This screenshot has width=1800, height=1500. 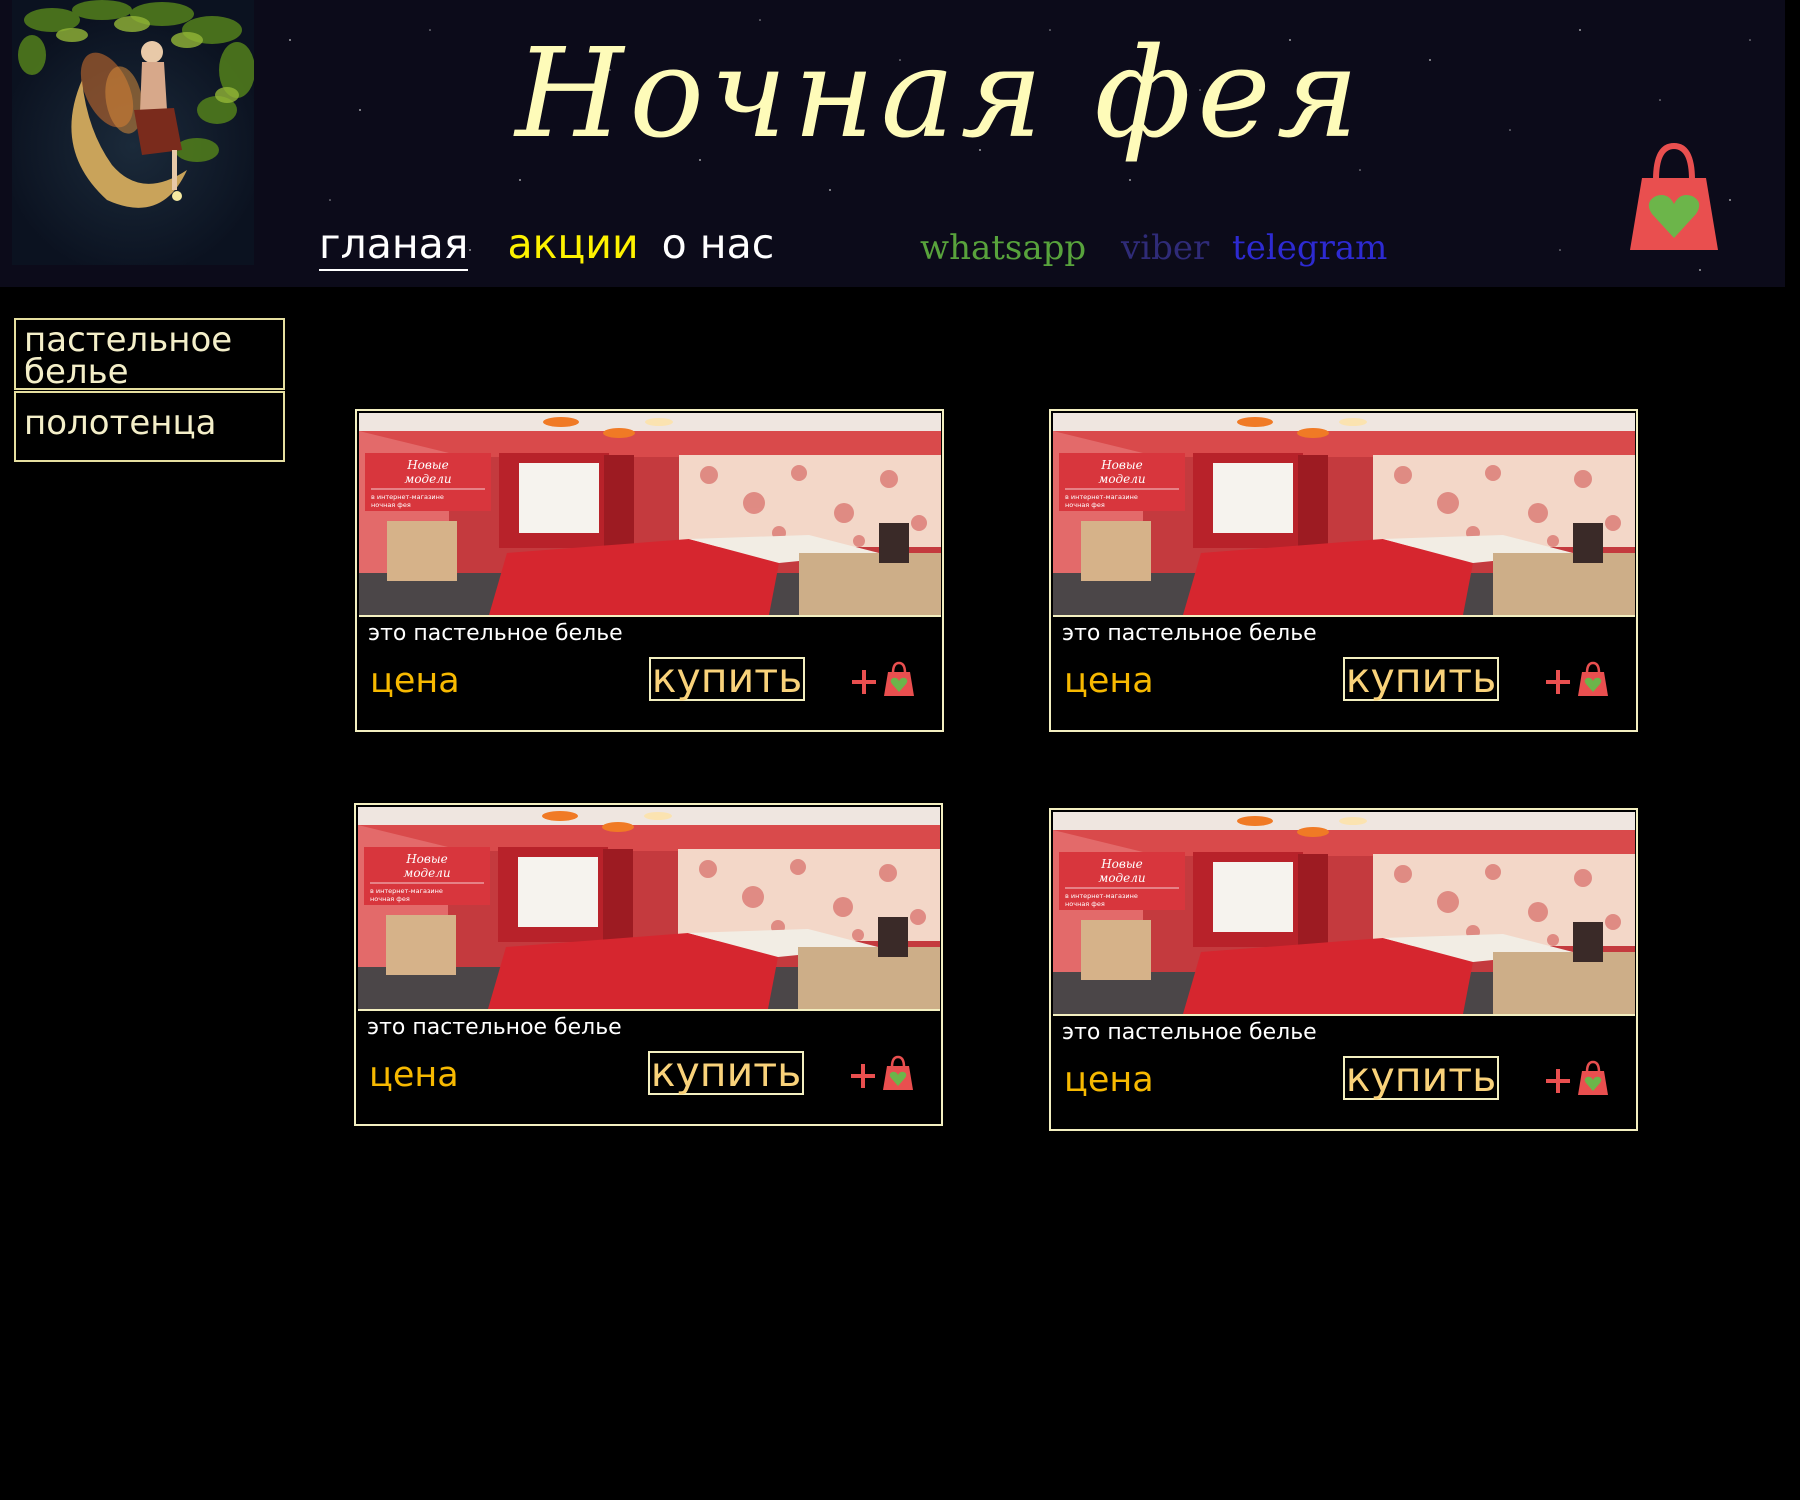 What do you see at coordinates (1309, 248) in the screenshot?
I see `telegram-link: telegram` at bounding box center [1309, 248].